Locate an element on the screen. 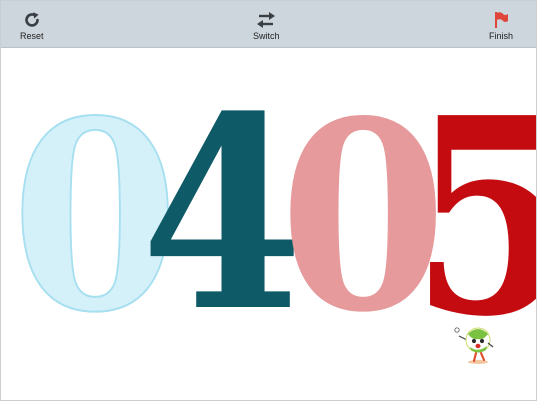 The width and height of the screenshot is (537, 401). mascot-character-icon is located at coordinates (473, 344).